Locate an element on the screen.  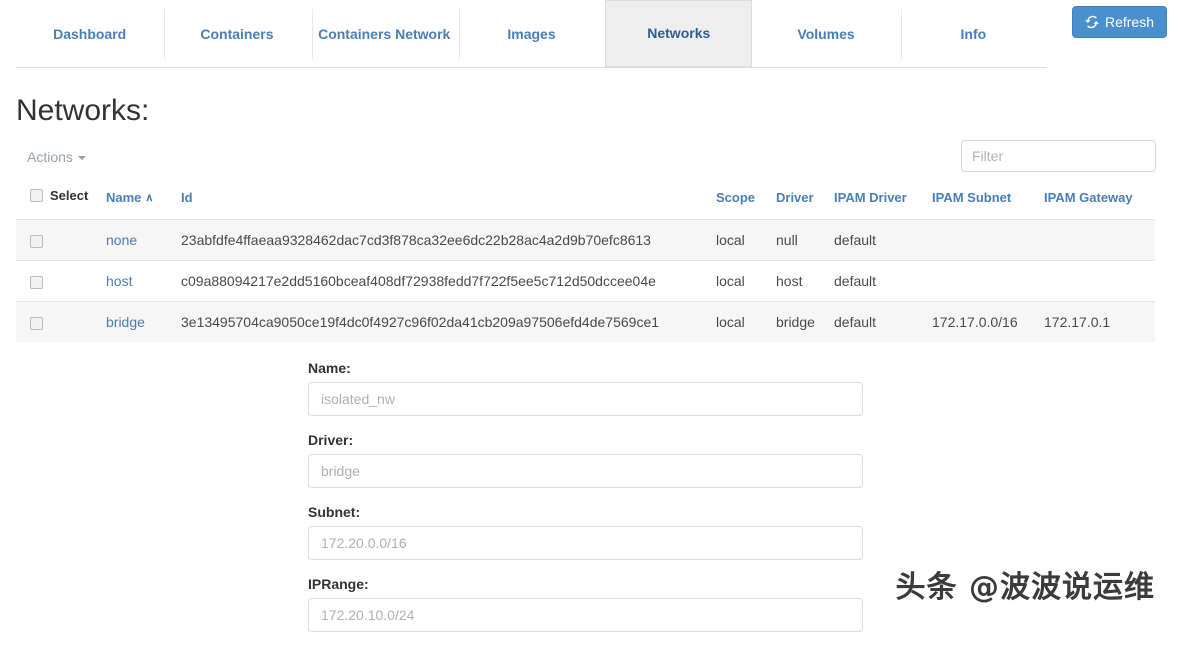
column-header-ipam-driver: IPAM Driver is located at coordinates (883, 204).